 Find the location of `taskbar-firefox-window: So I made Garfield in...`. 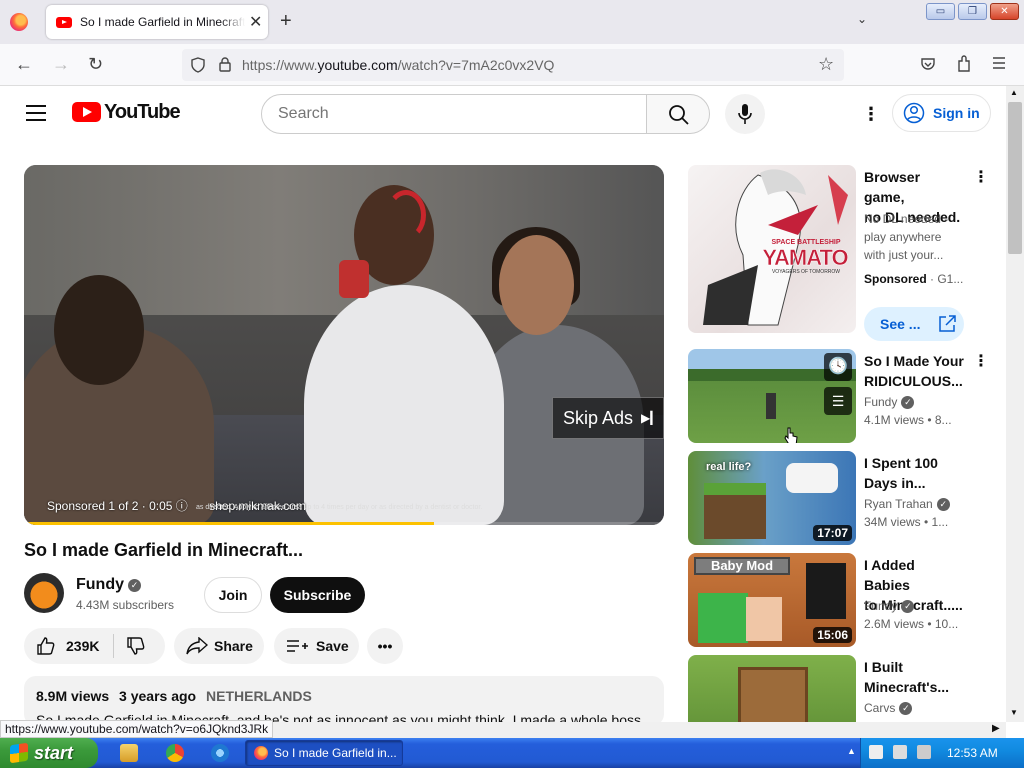

taskbar-firefox-window: So I made Garfield in... is located at coordinates (324, 753).